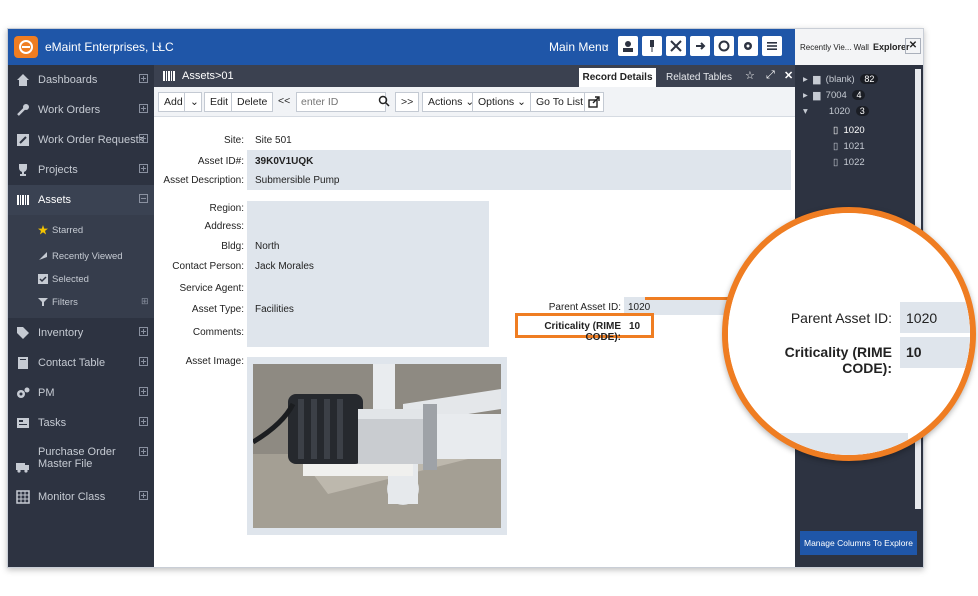 Image resolution: width=978 pixels, height=596 pixels. What do you see at coordinates (652, 46) in the screenshot?
I see `pin-icon` at bounding box center [652, 46].